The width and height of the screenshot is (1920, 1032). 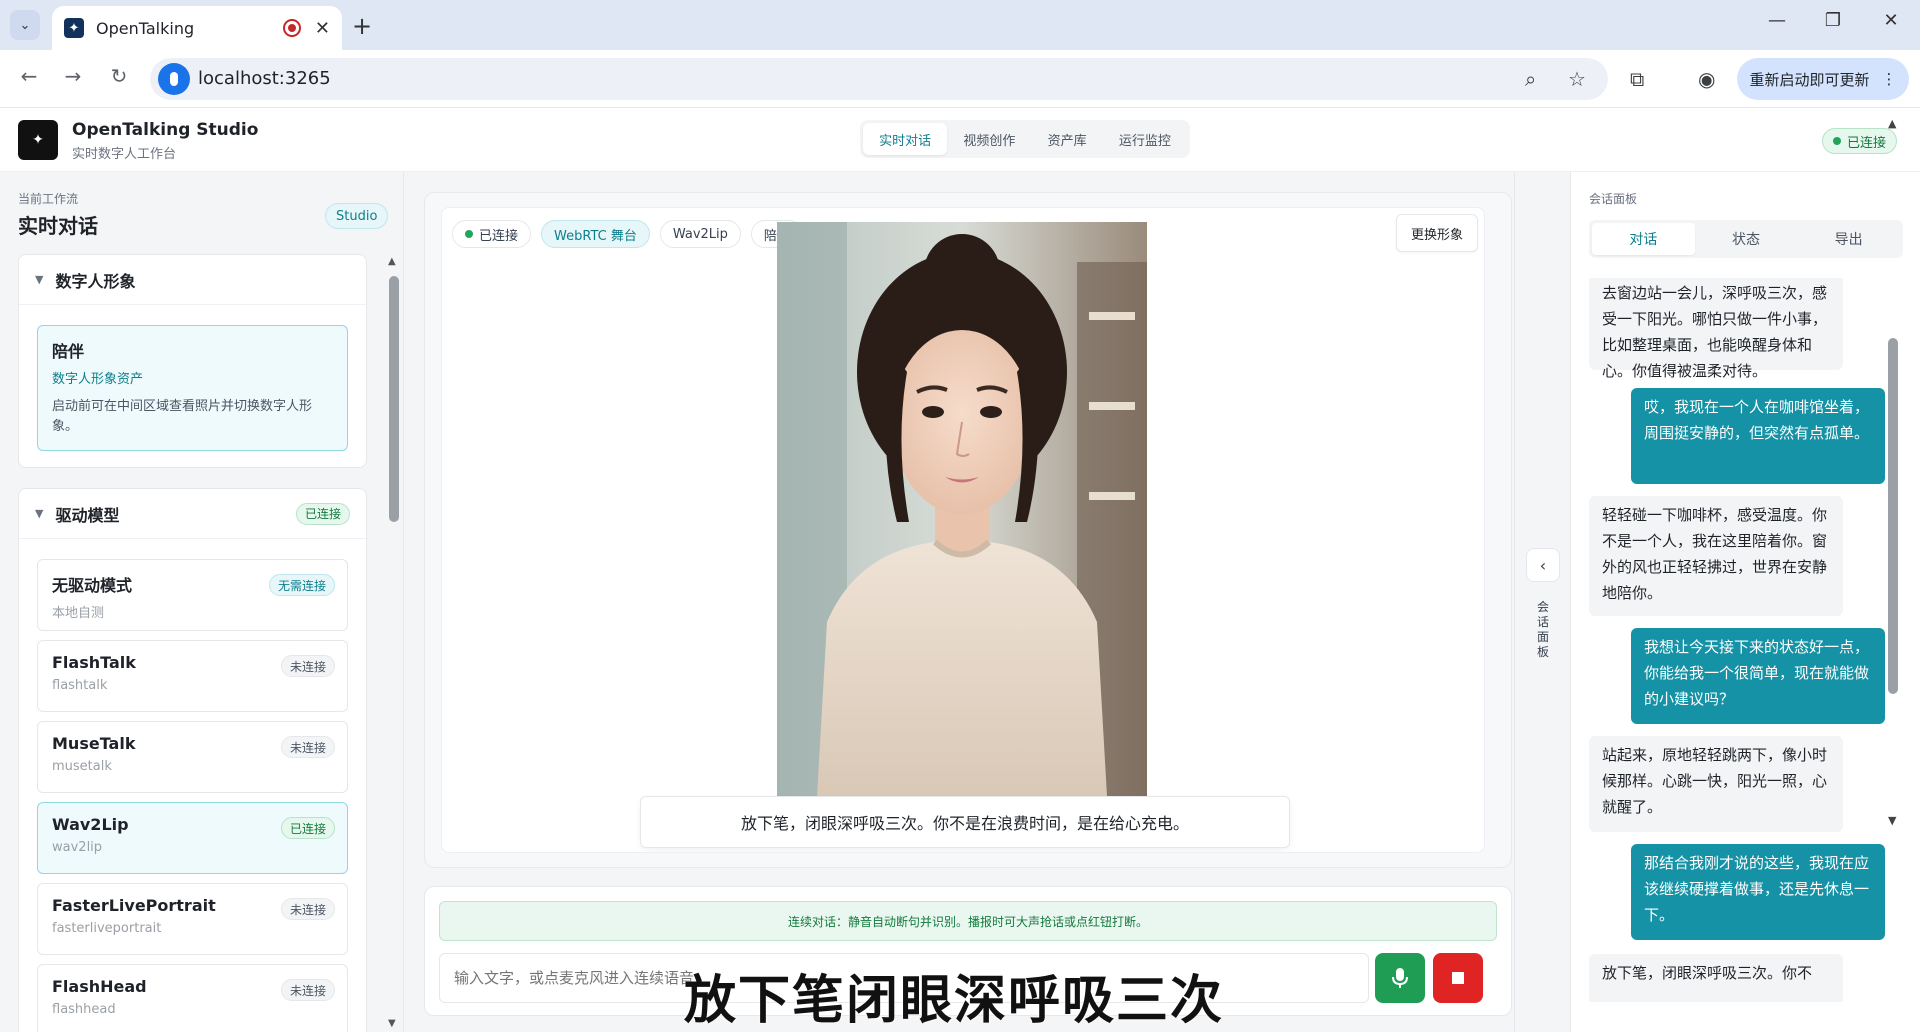 What do you see at coordinates (192, 514) in the screenshot?
I see `model-section-header: ▼ 驱动模型 已连接` at bounding box center [192, 514].